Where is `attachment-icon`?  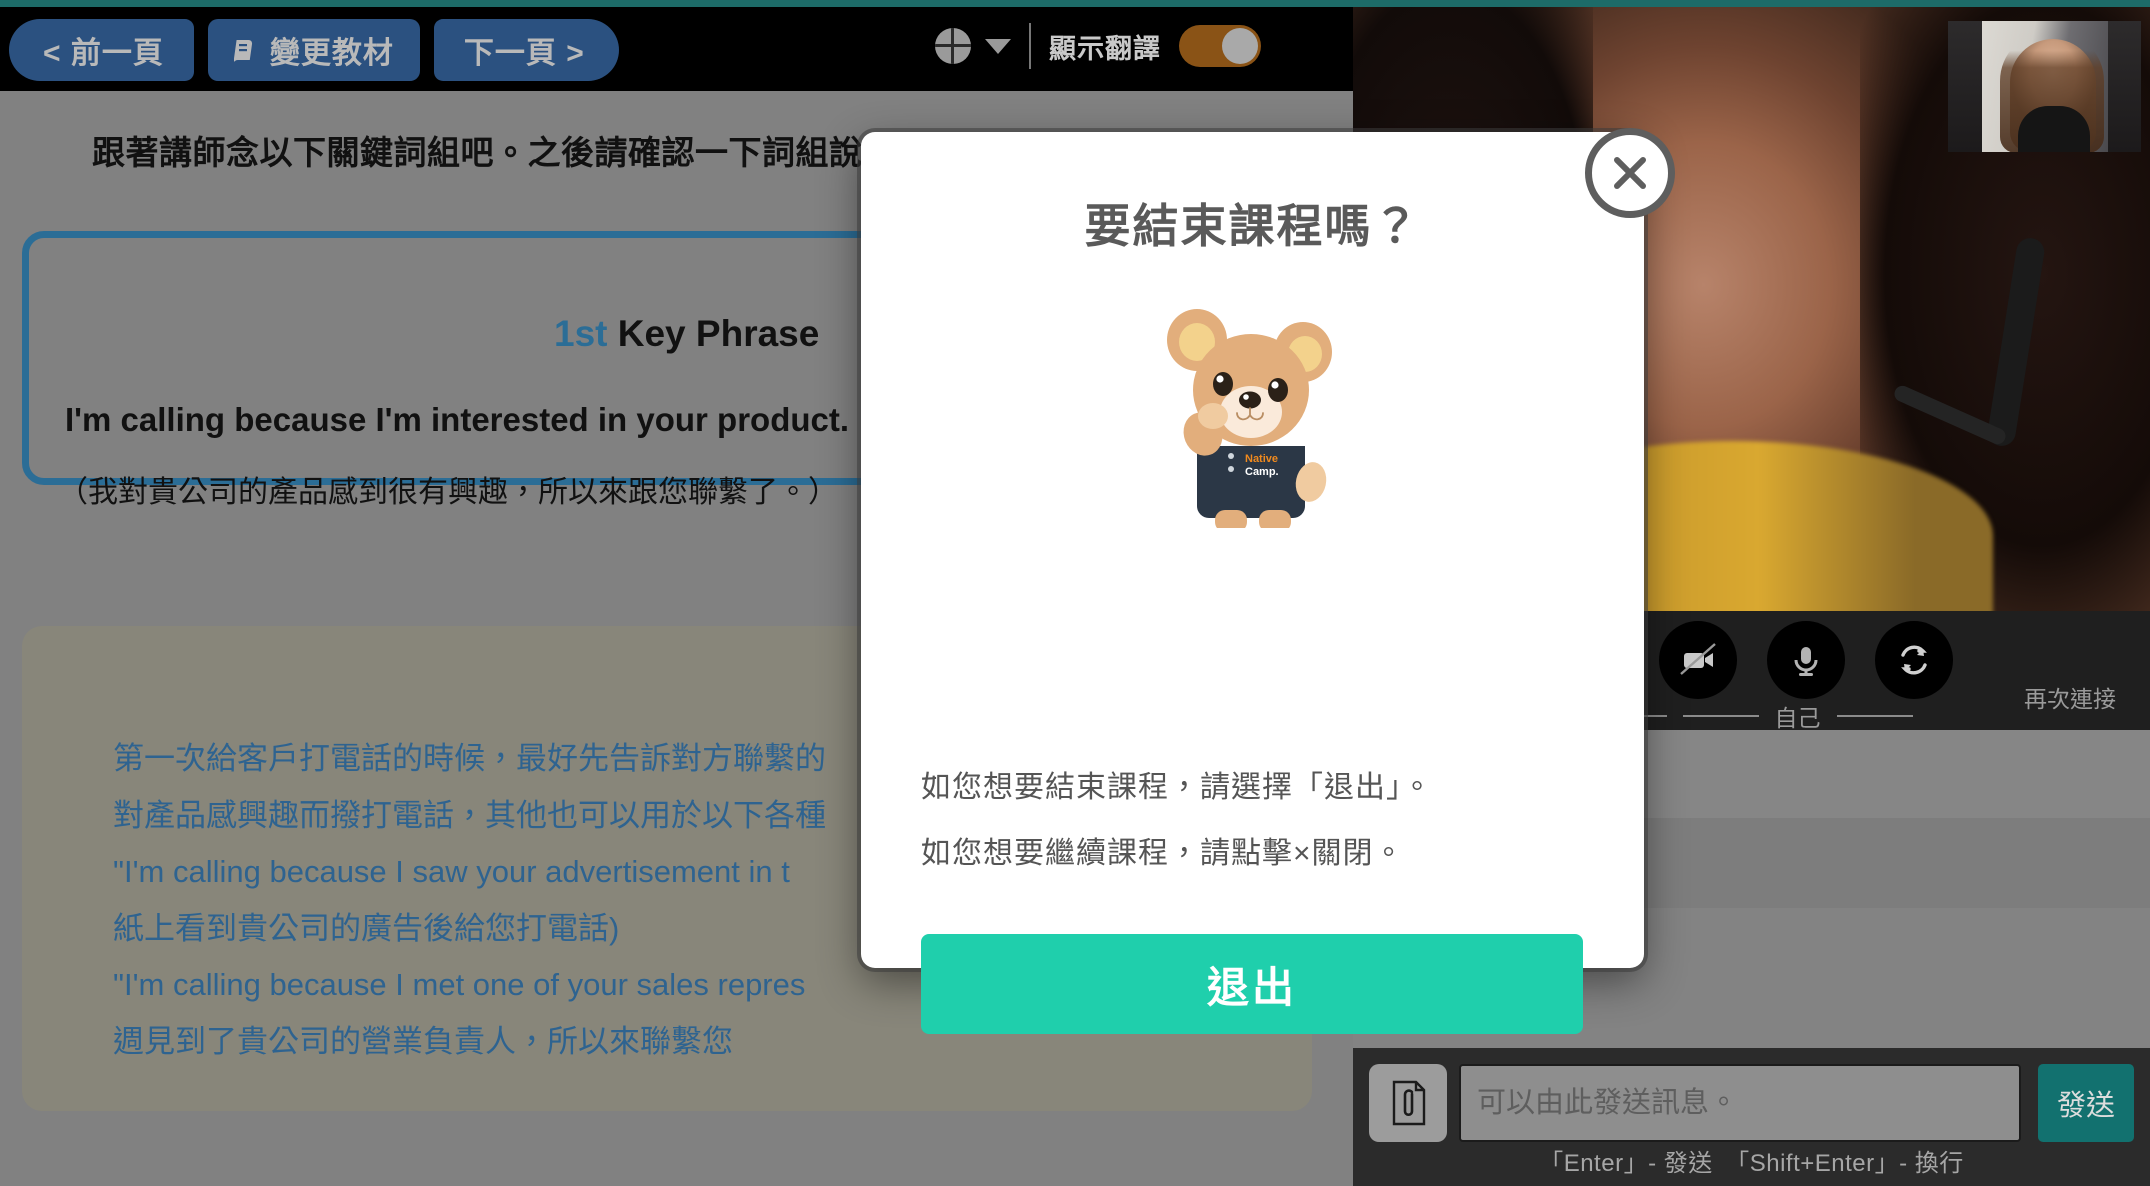 attachment-icon is located at coordinates (1409, 1103).